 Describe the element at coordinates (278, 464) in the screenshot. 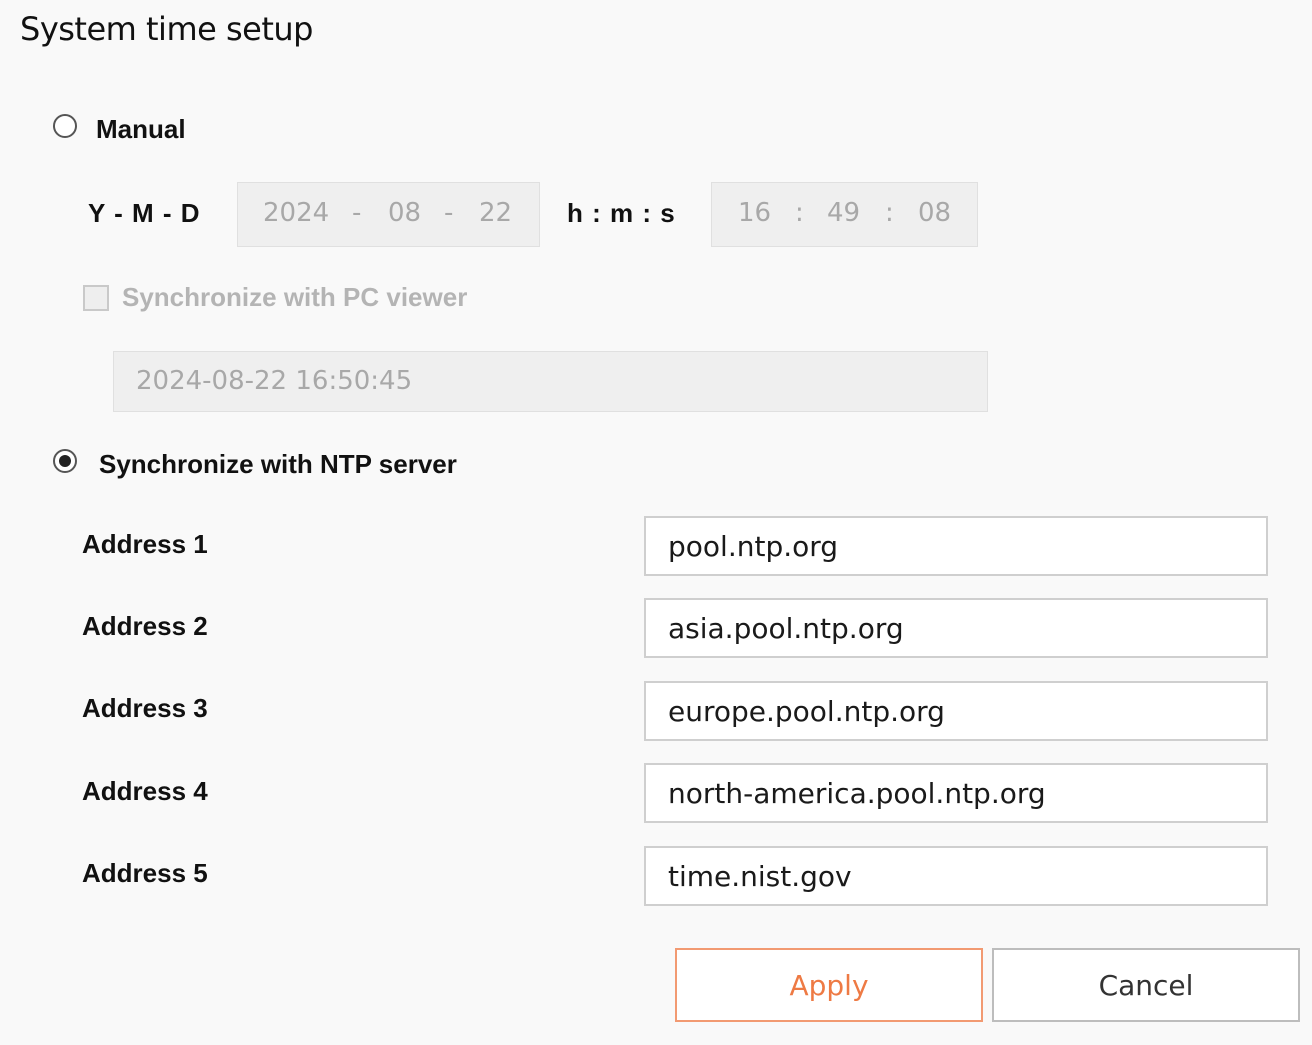

I see `ntp-label: Synchronize with NTP server` at that location.